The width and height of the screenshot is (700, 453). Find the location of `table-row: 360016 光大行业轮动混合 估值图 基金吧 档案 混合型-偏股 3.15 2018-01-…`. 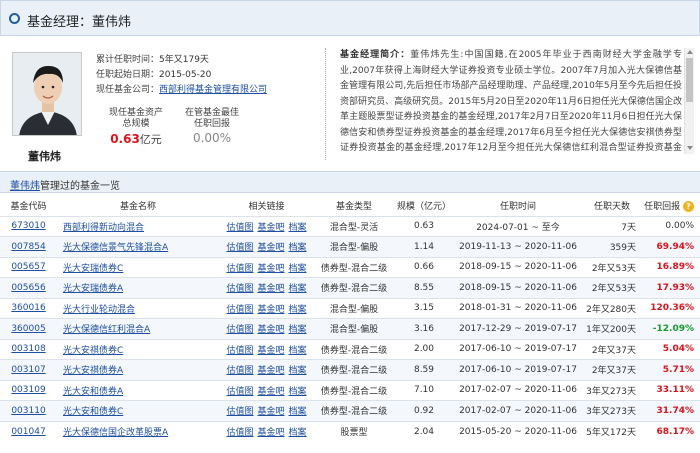

table-row: 360016 光大行业轮动混合 估值图 基金吧 档案 混合型-偏股 3.15 2018-01-… is located at coordinates (350, 308).